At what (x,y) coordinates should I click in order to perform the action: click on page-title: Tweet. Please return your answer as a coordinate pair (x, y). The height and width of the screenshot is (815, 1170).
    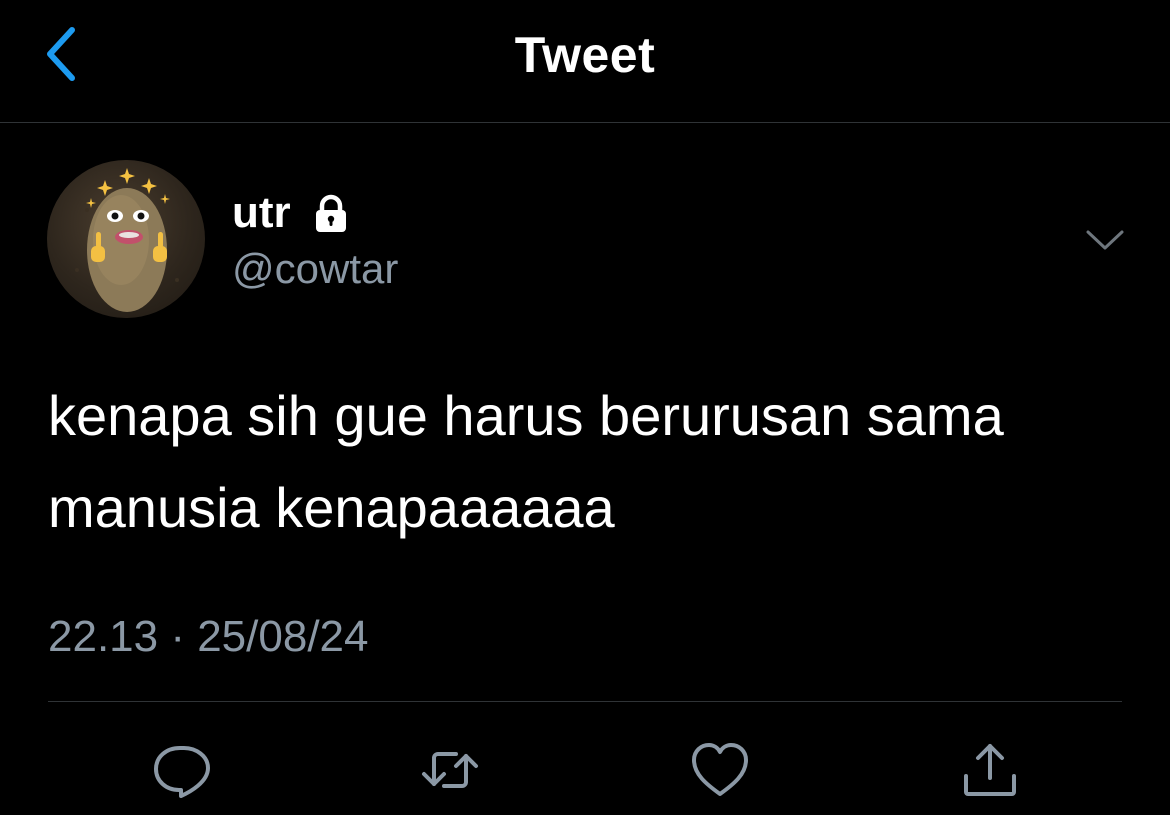
    Looking at the image, I should click on (585, 55).